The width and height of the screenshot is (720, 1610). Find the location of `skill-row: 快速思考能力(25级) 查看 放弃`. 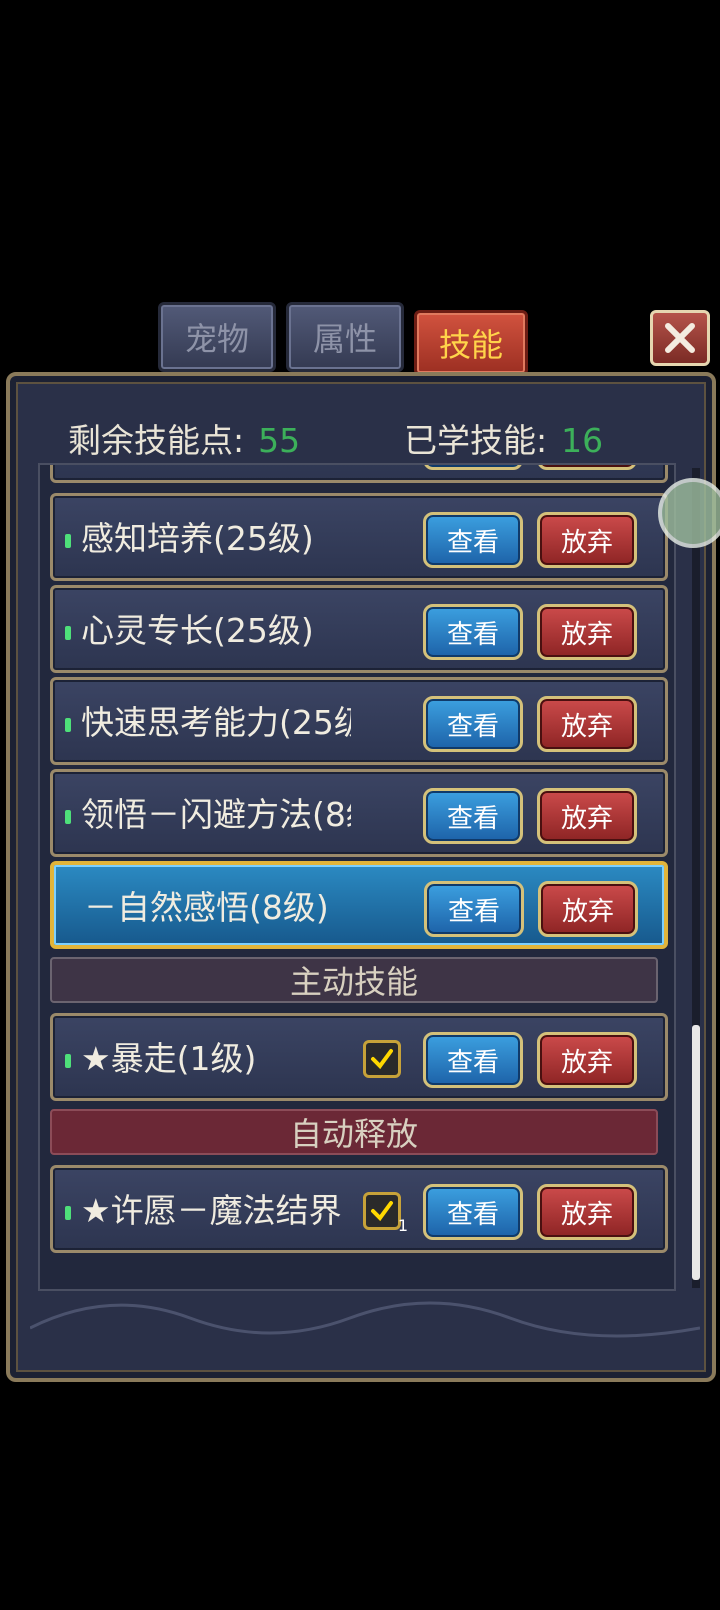

skill-row: 快速思考能力(25级) 查看 放弃 is located at coordinates (359, 721).